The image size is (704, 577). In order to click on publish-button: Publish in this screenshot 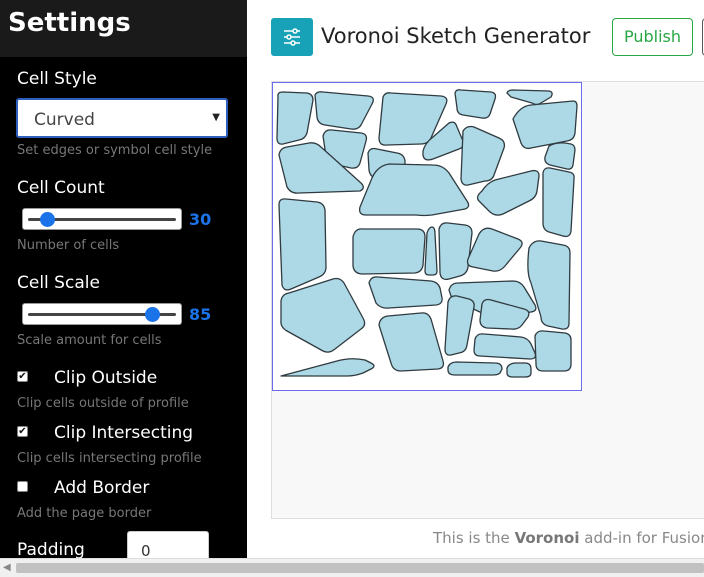, I will do `click(652, 37)`.